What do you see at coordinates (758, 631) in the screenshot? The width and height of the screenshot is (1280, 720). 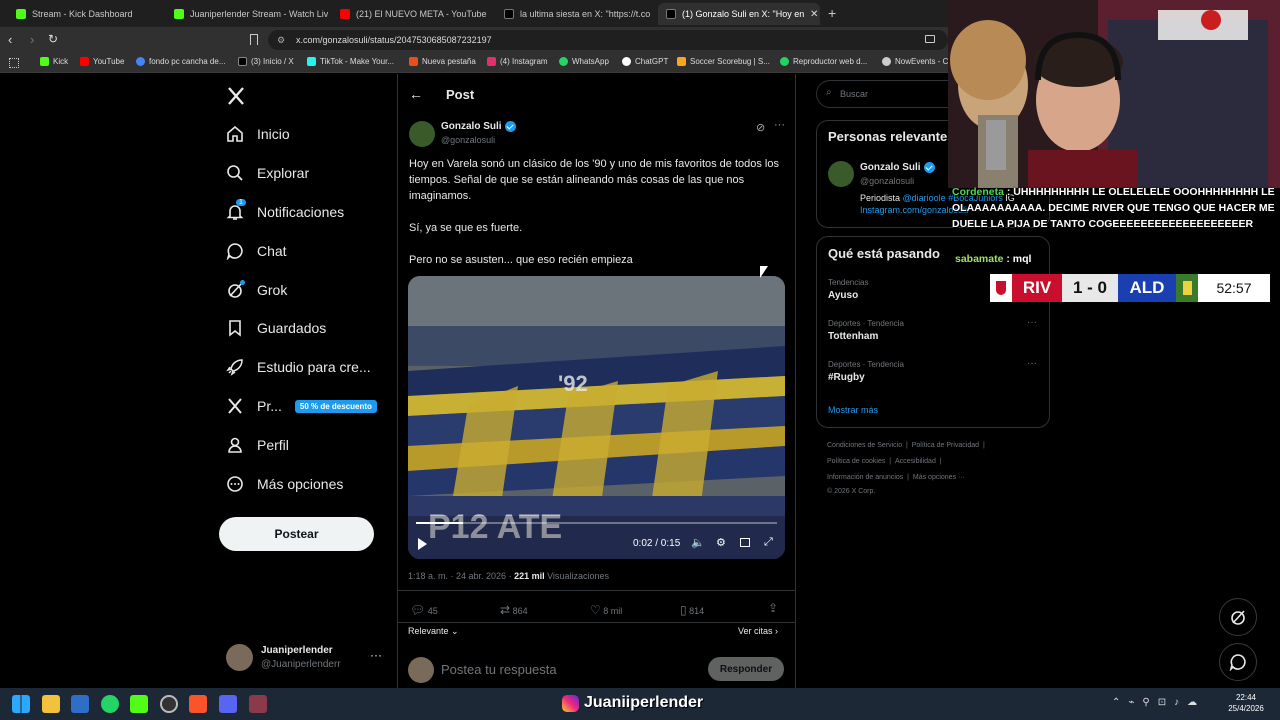 I see `view-quotes-link: Ver citas ›` at bounding box center [758, 631].